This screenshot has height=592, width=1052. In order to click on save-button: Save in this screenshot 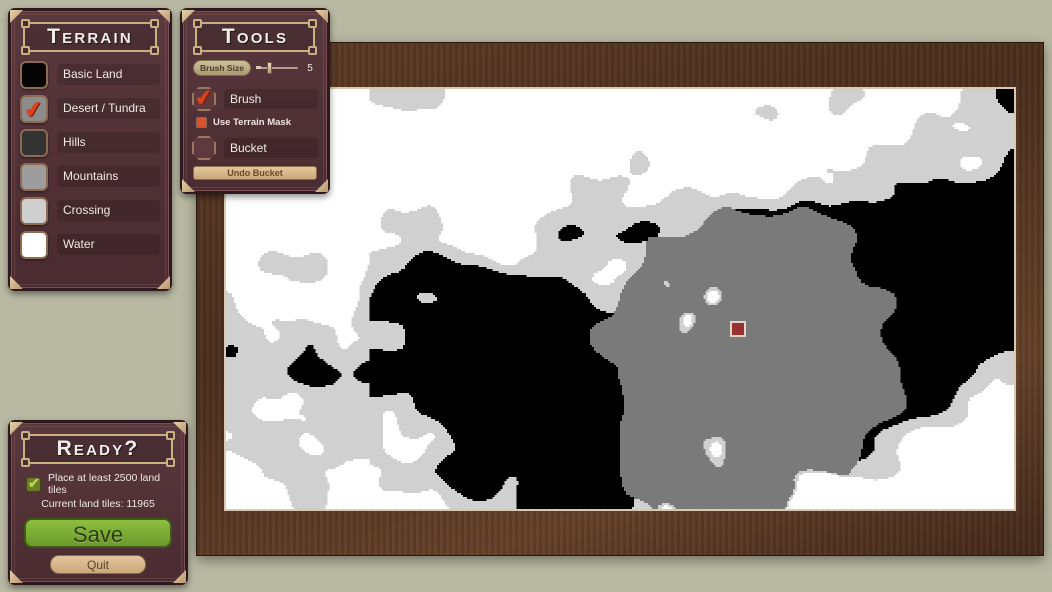, I will do `click(98, 533)`.